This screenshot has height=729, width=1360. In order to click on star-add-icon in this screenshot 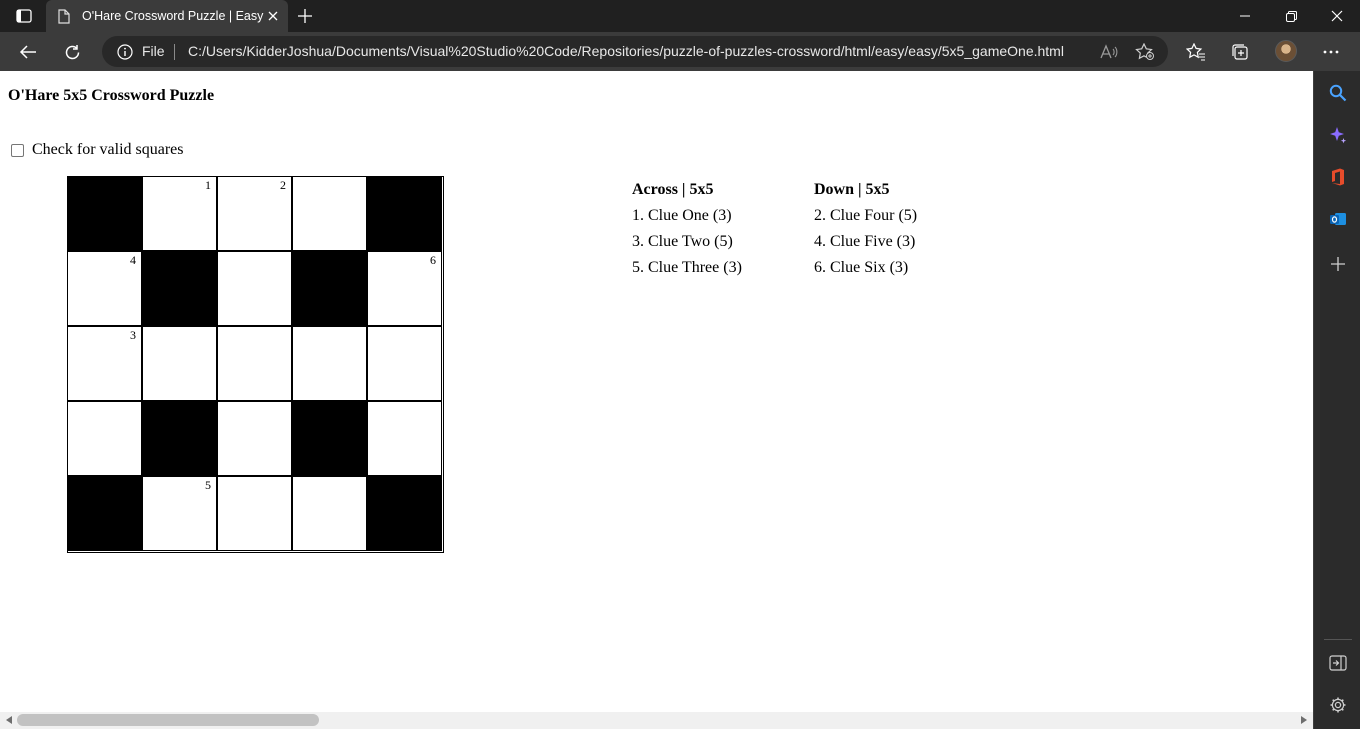, I will do `click(1144, 51)`.